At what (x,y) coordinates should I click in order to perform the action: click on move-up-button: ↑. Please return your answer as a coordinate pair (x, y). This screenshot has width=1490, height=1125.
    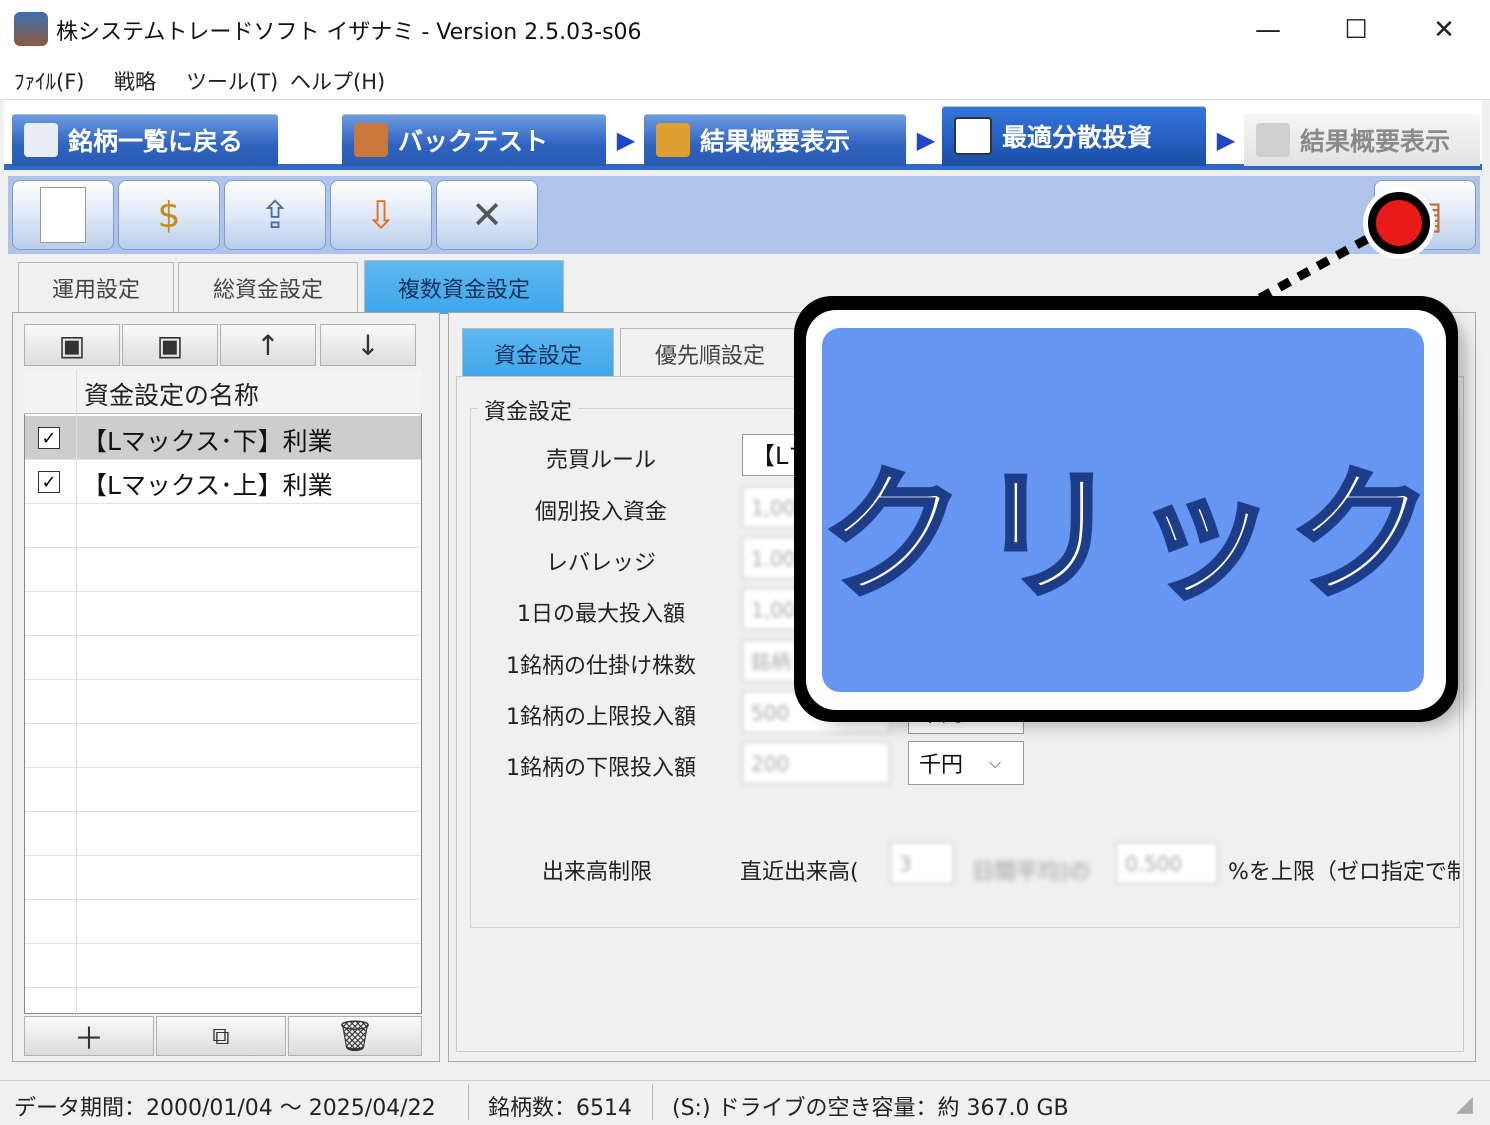
    Looking at the image, I should click on (268, 345).